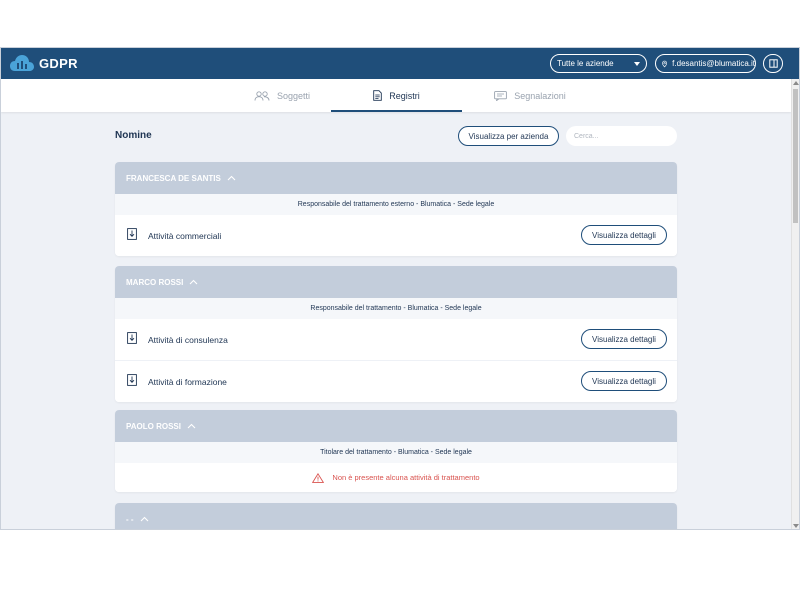 The height and width of the screenshot is (600, 800). I want to click on user-email: f.desantis@blumatica.it, so click(713, 63).